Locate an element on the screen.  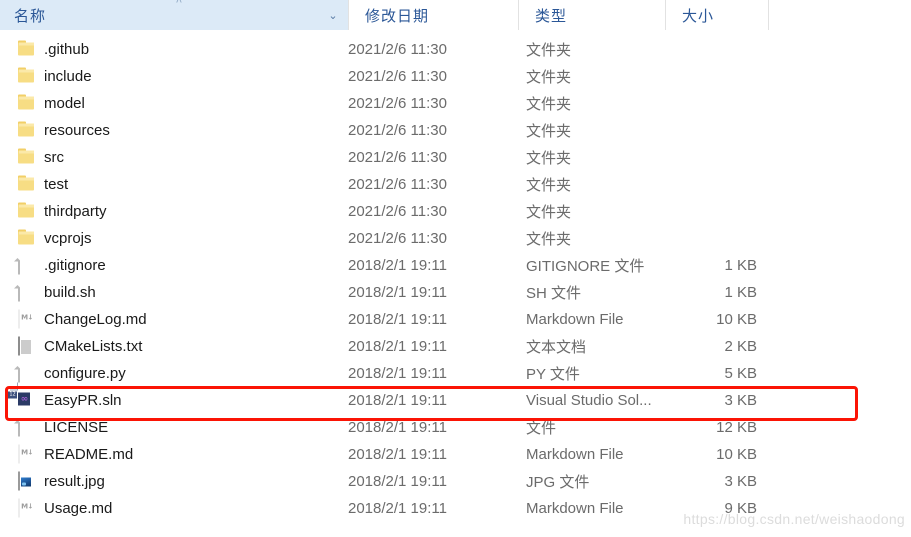
file-size: 5 KB is located at coordinates (740, 373).